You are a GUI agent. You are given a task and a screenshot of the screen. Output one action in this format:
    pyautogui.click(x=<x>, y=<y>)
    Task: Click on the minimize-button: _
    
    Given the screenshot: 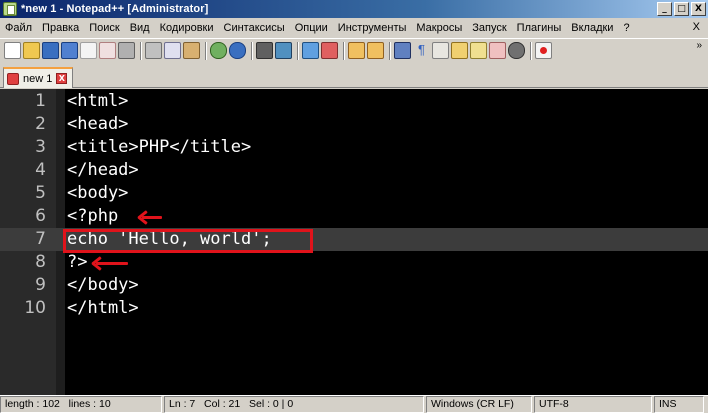 What is the action you would take?
    pyautogui.click(x=664, y=9)
    